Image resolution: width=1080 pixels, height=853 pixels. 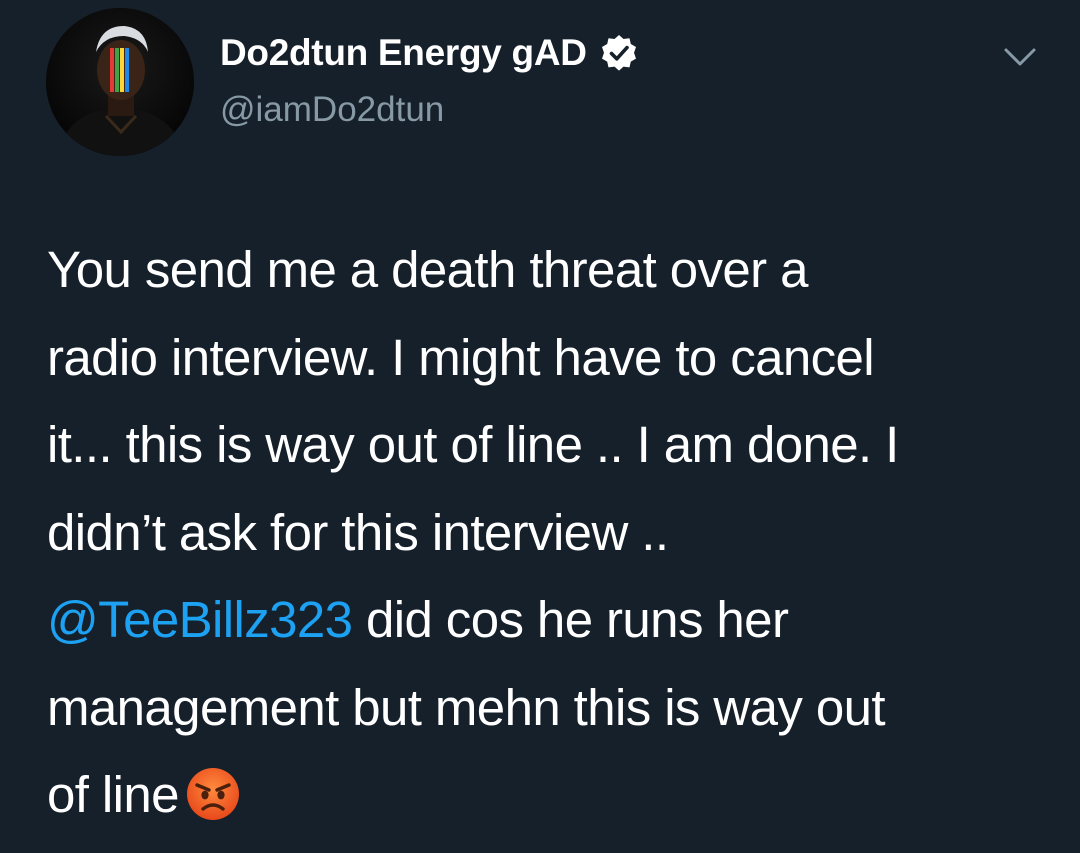 I want to click on author-handle: @iamDo2dtun, so click(x=429, y=110).